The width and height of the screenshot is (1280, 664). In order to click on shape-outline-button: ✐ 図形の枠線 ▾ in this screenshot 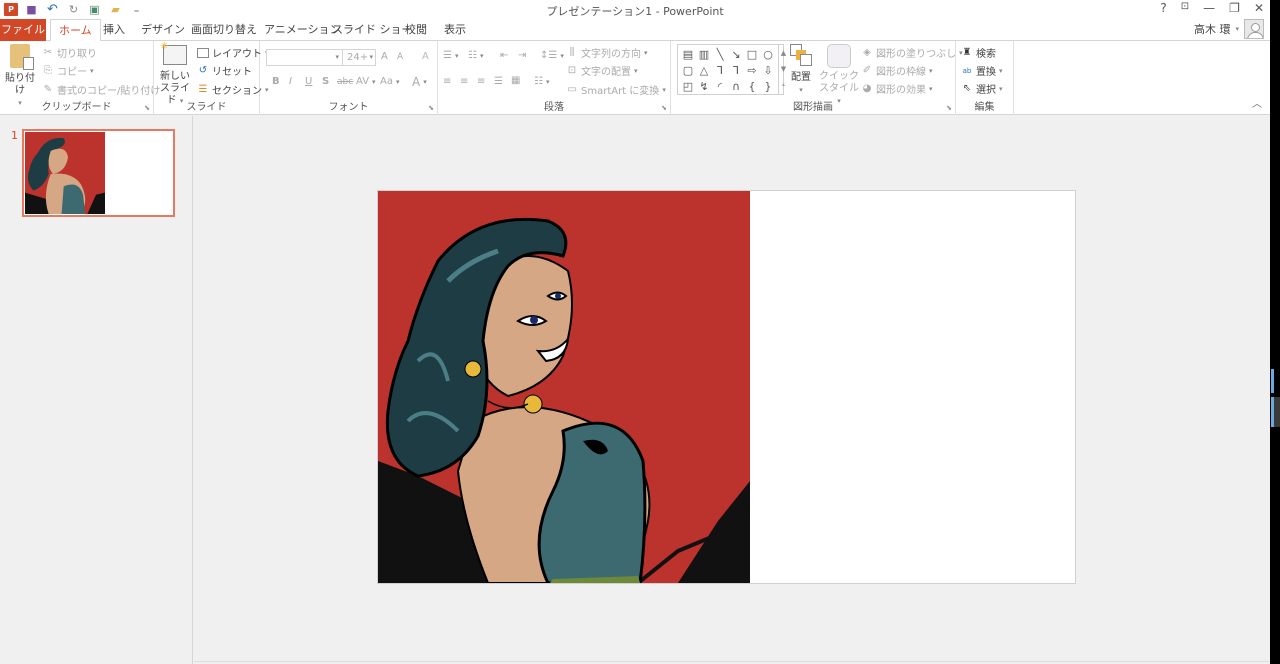, I will do `click(897, 71)`.